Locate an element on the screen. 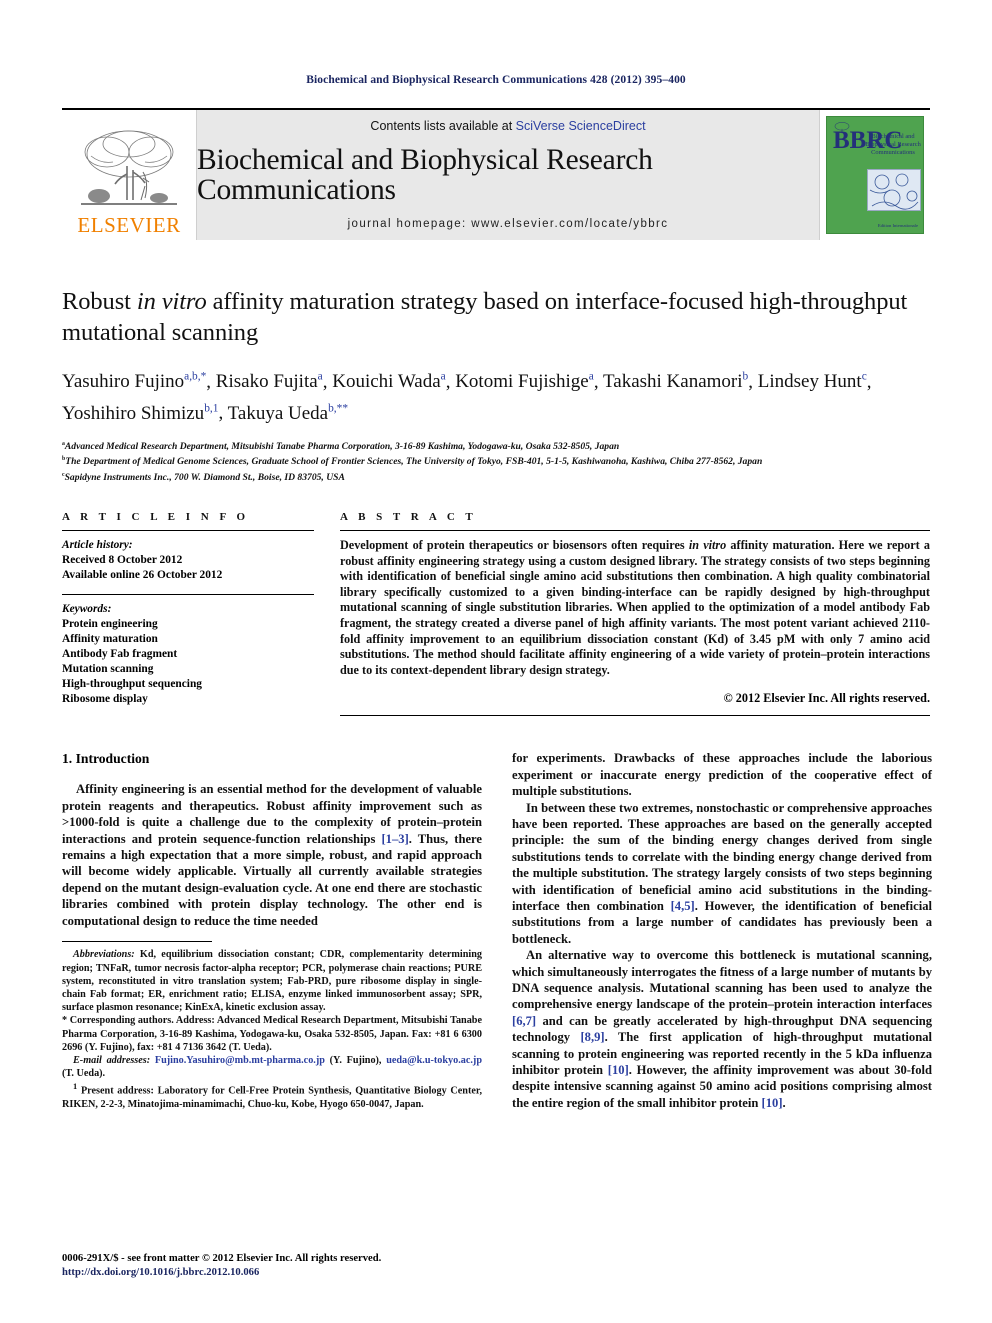  email-link: ueda@k.u-tokyo.ac.jp is located at coordinates (434, 1060).